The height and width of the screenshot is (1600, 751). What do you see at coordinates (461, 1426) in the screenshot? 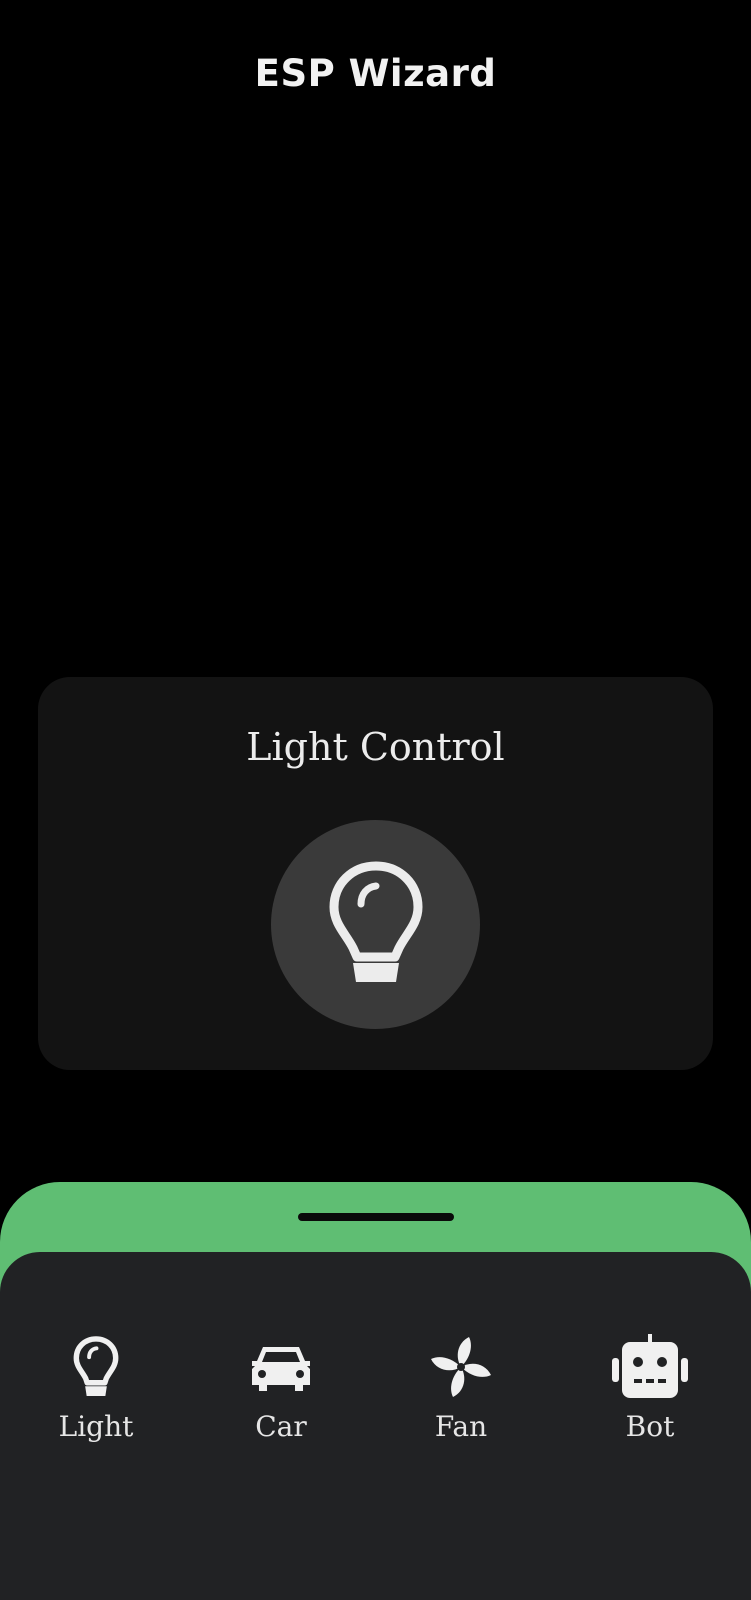
I see `nav-label-fan: Fan` at bounding box center [461, 1426].